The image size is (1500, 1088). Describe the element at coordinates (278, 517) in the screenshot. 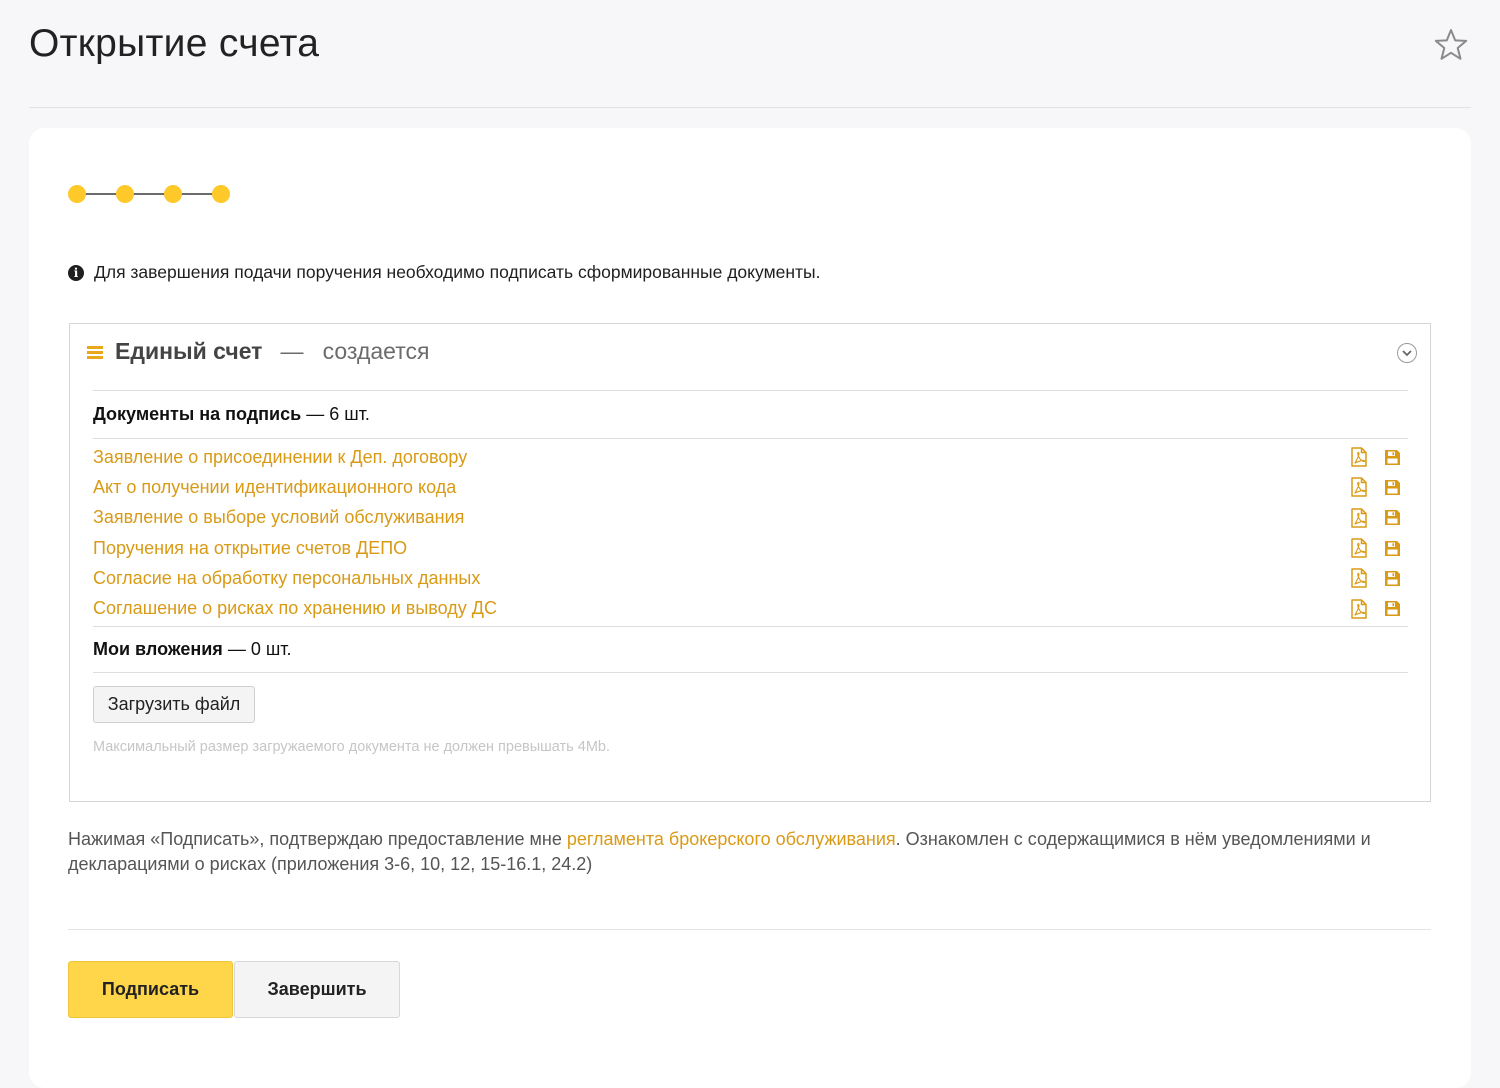

I see `document-link: Заявление о выборе условий обслуживания` at that location.